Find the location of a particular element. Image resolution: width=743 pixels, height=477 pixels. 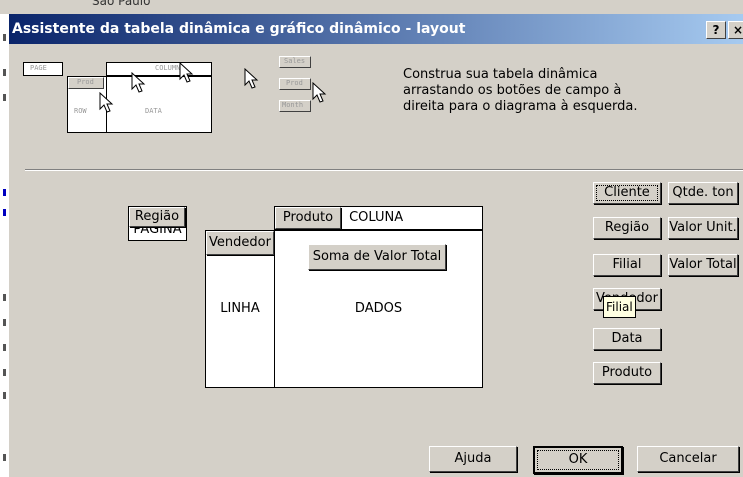

field-button-data: Data is located at coordinates (627, 339).